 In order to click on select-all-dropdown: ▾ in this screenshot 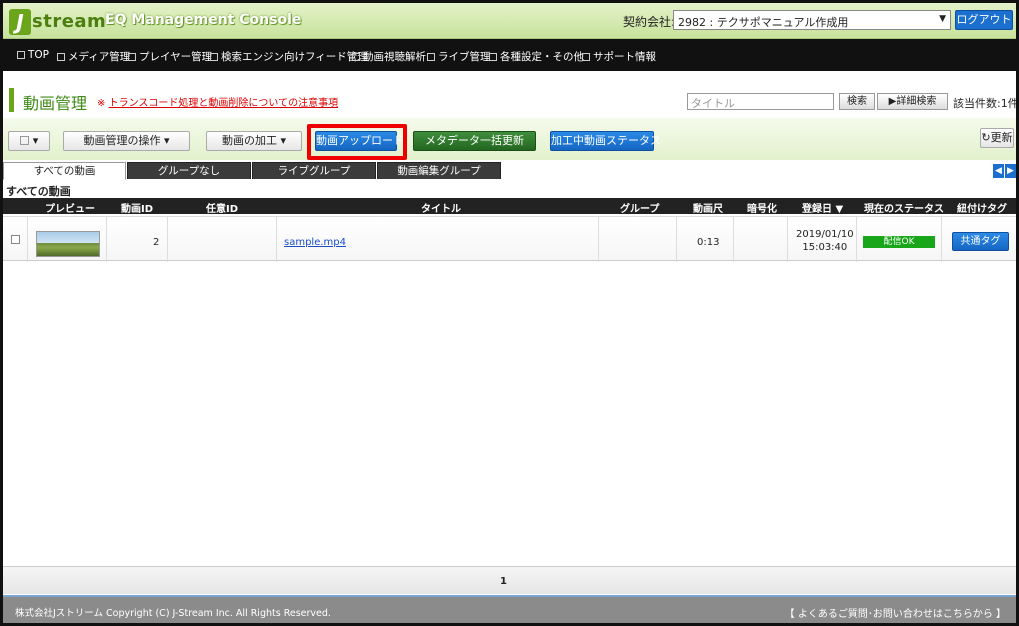, I will do `click(29, 141)`.